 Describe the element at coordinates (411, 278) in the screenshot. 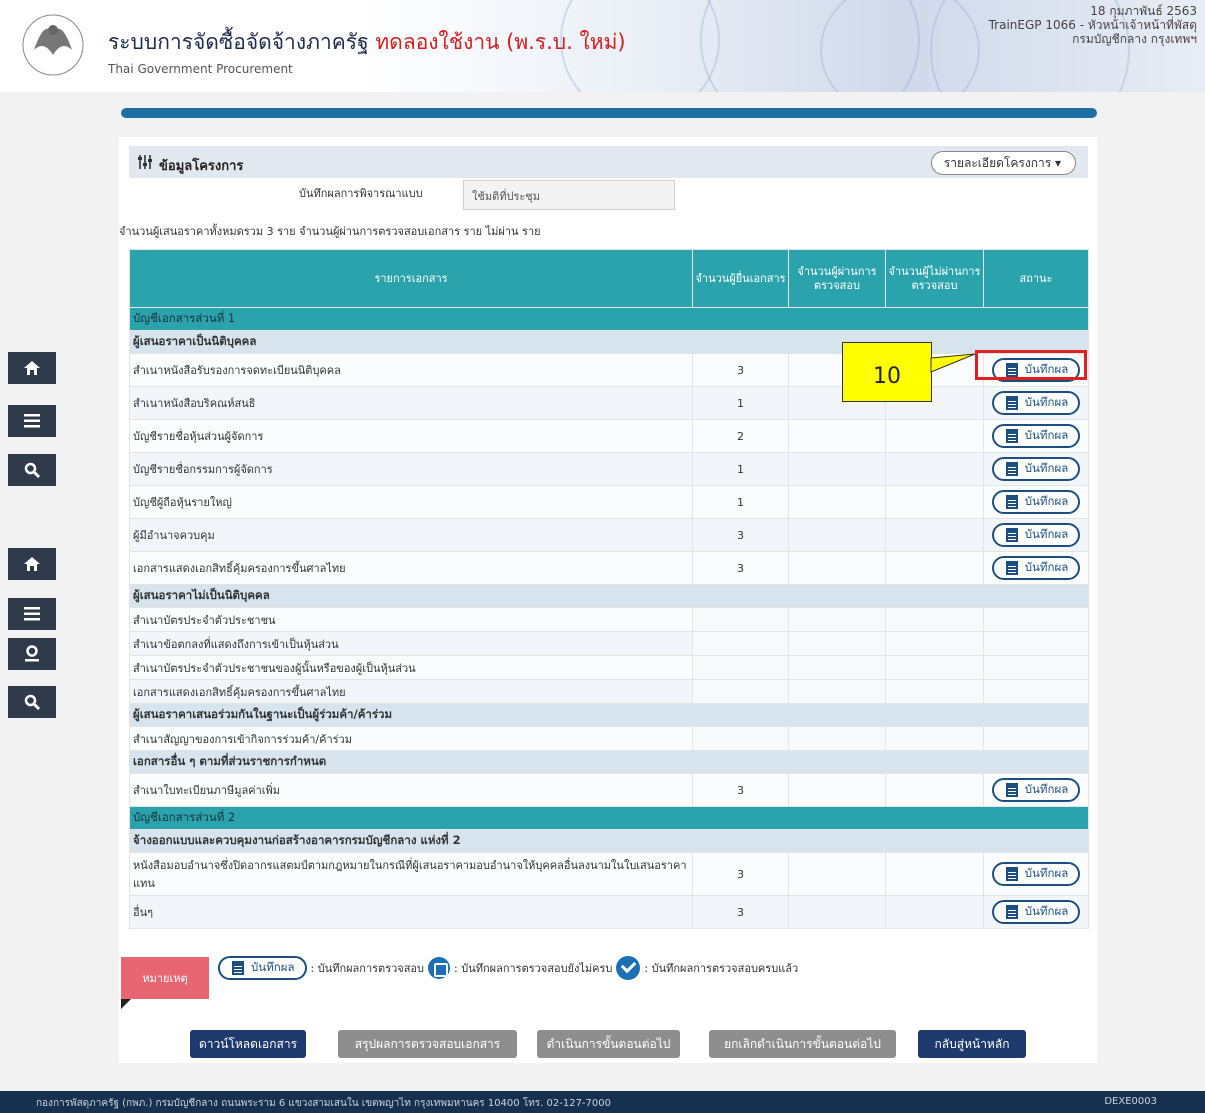

I see `col-header-doc: รายการเอกสาร` at that location.